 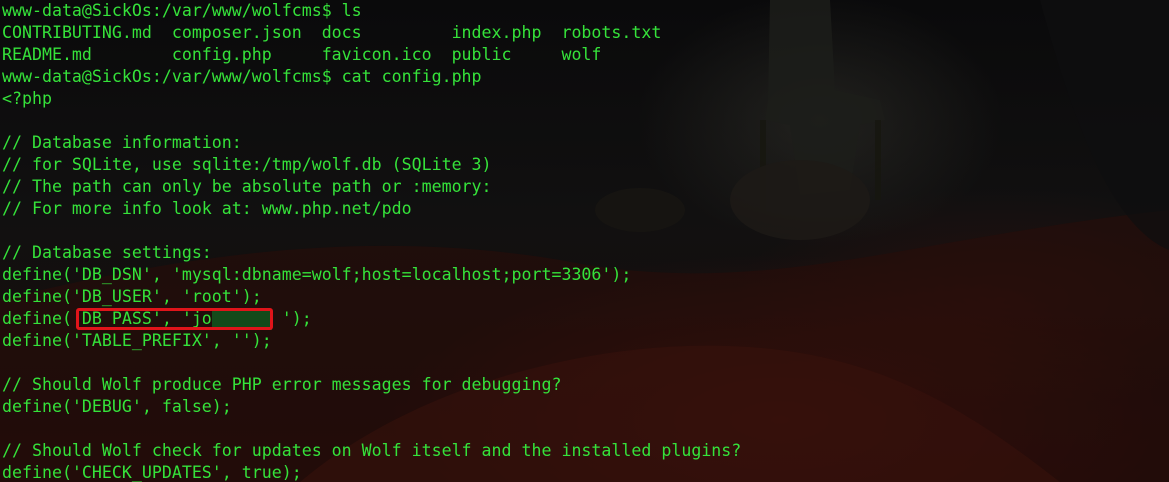 What do you see at coordinates (117, 406) in the screenshot?
I see `terminal-line: define('DEBUG', false);` at bounding box center [117, 406].